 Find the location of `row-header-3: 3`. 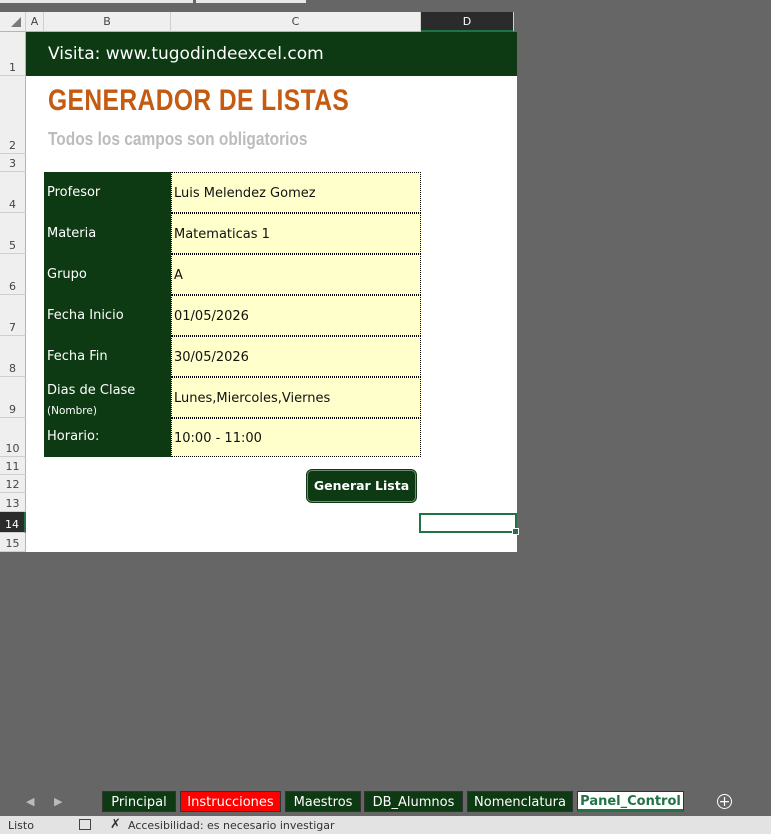

row-header-3: 3 is located at coordinates (13, 163).